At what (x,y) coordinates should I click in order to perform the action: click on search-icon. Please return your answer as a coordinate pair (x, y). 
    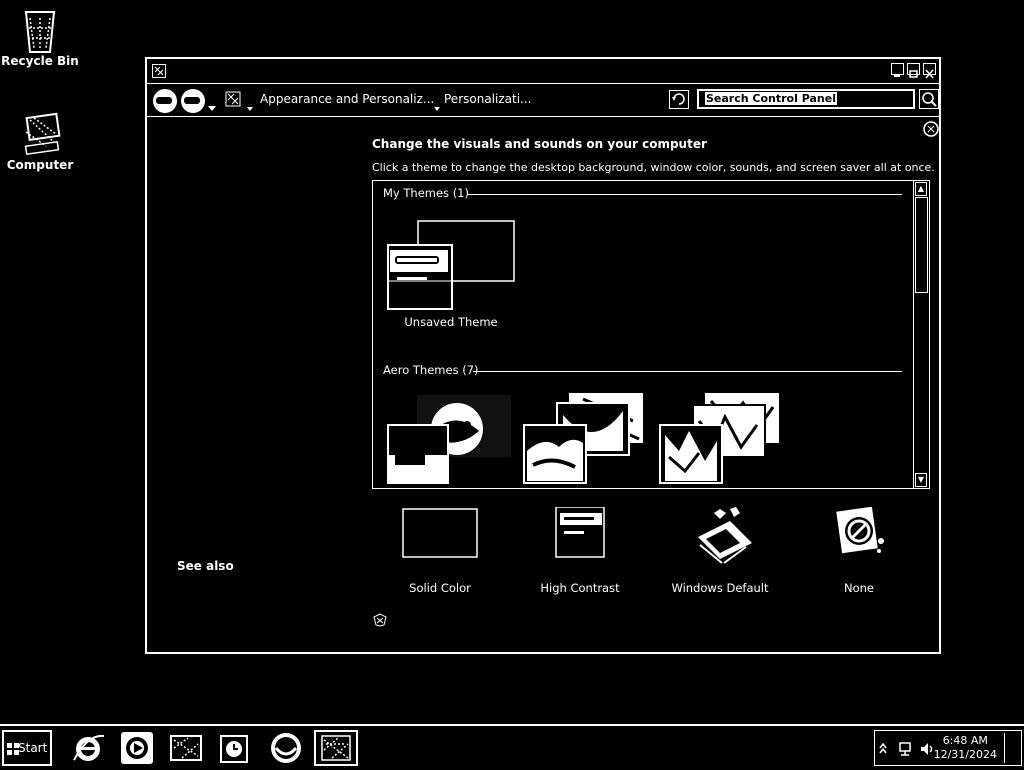
    Looking at the image, I should click on (929, 99).